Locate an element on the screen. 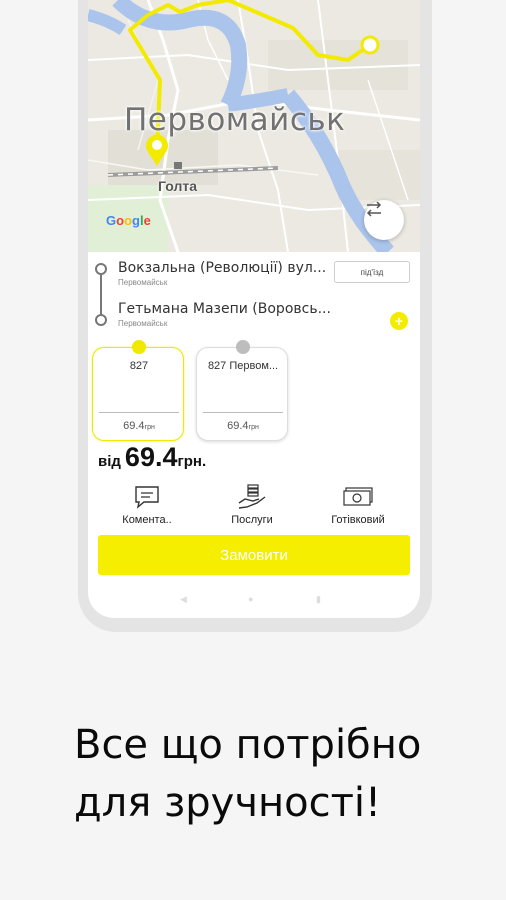  origin-city: Первомайськ is located at coordinates (143, 282).